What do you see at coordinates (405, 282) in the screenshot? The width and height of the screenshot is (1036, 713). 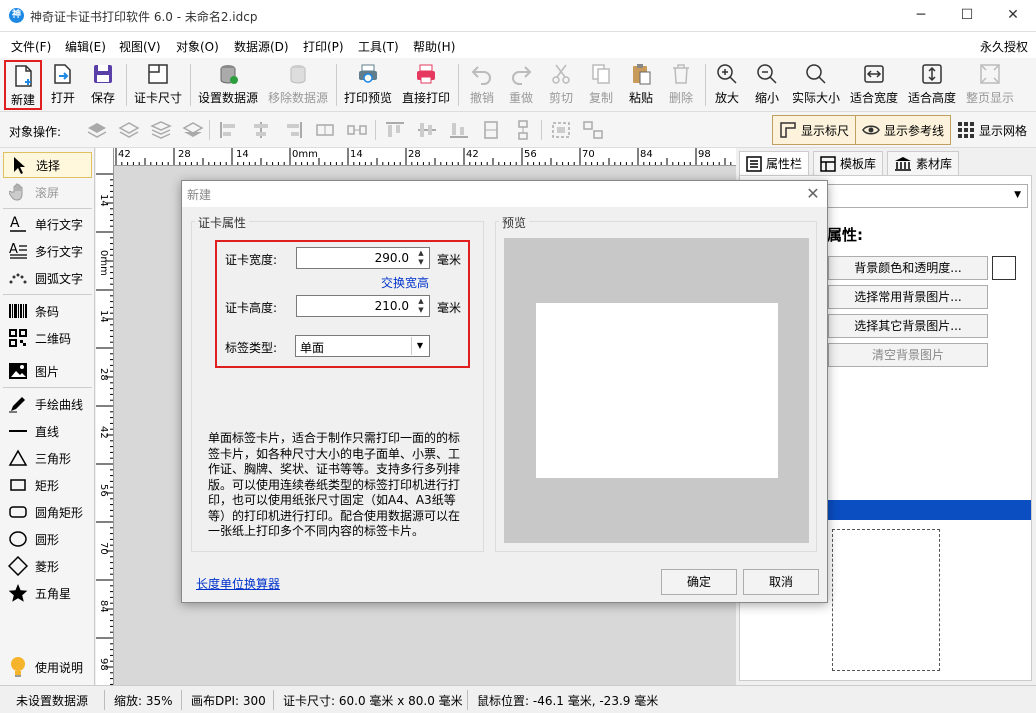 I see `swap-dimensions-link: 交换宽高` at bounding box center [405, 282].